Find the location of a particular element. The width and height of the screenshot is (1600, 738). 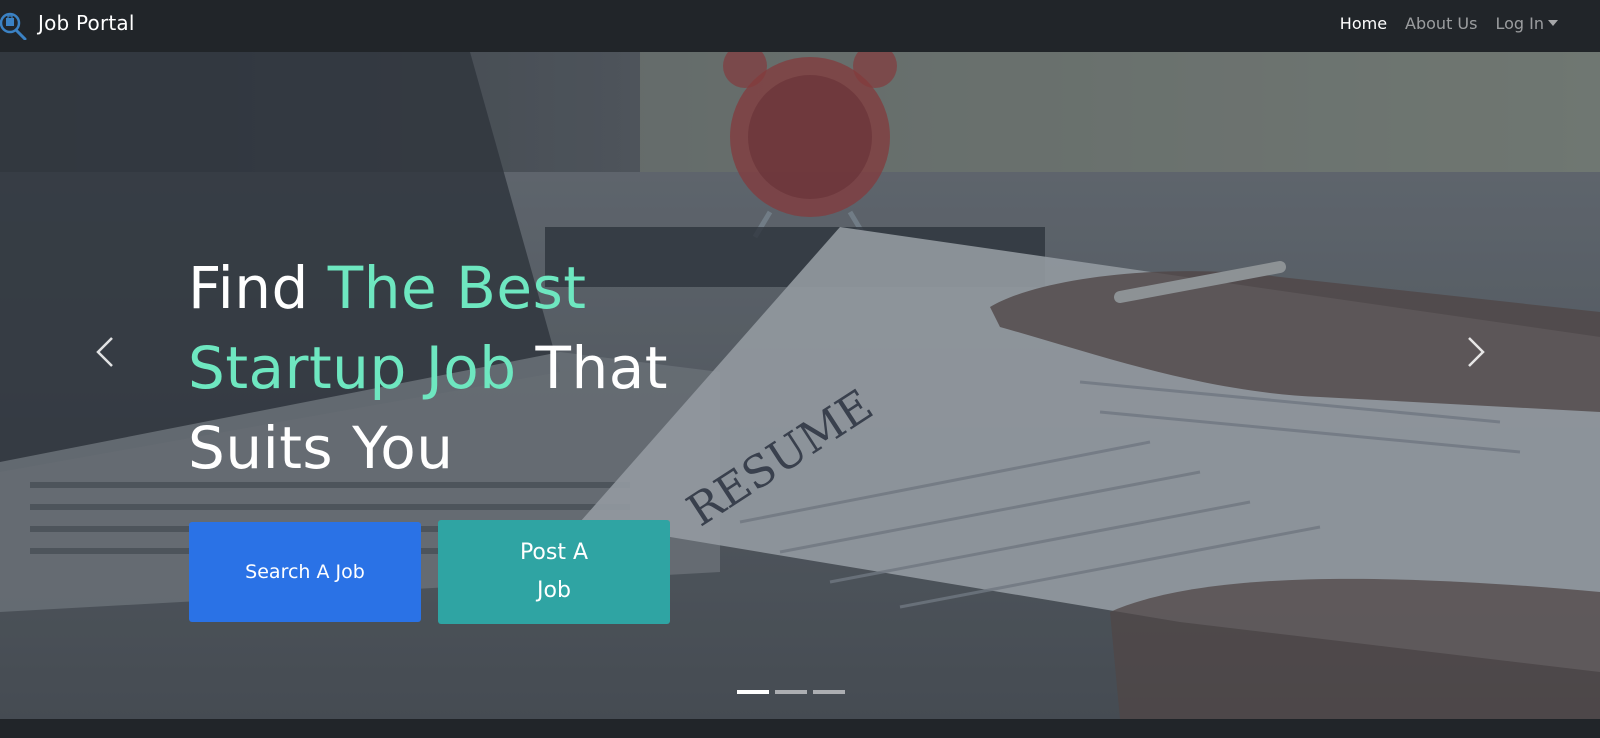

carousel-prev-button is located at coordinates (105, 352).